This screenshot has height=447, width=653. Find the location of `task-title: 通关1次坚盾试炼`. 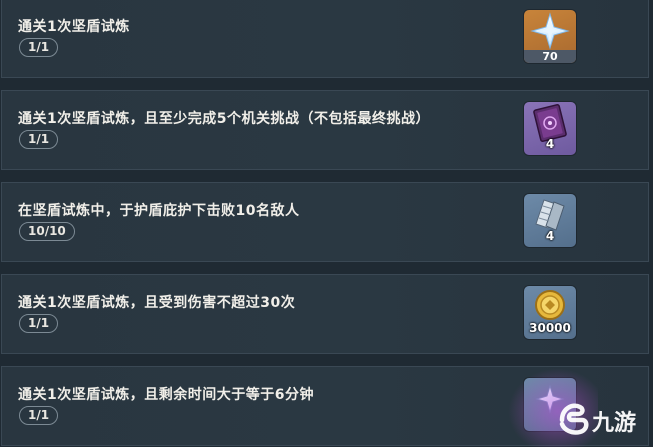

task-title: 通关1次坚盾试炼 is located at coordinates (74, 27).